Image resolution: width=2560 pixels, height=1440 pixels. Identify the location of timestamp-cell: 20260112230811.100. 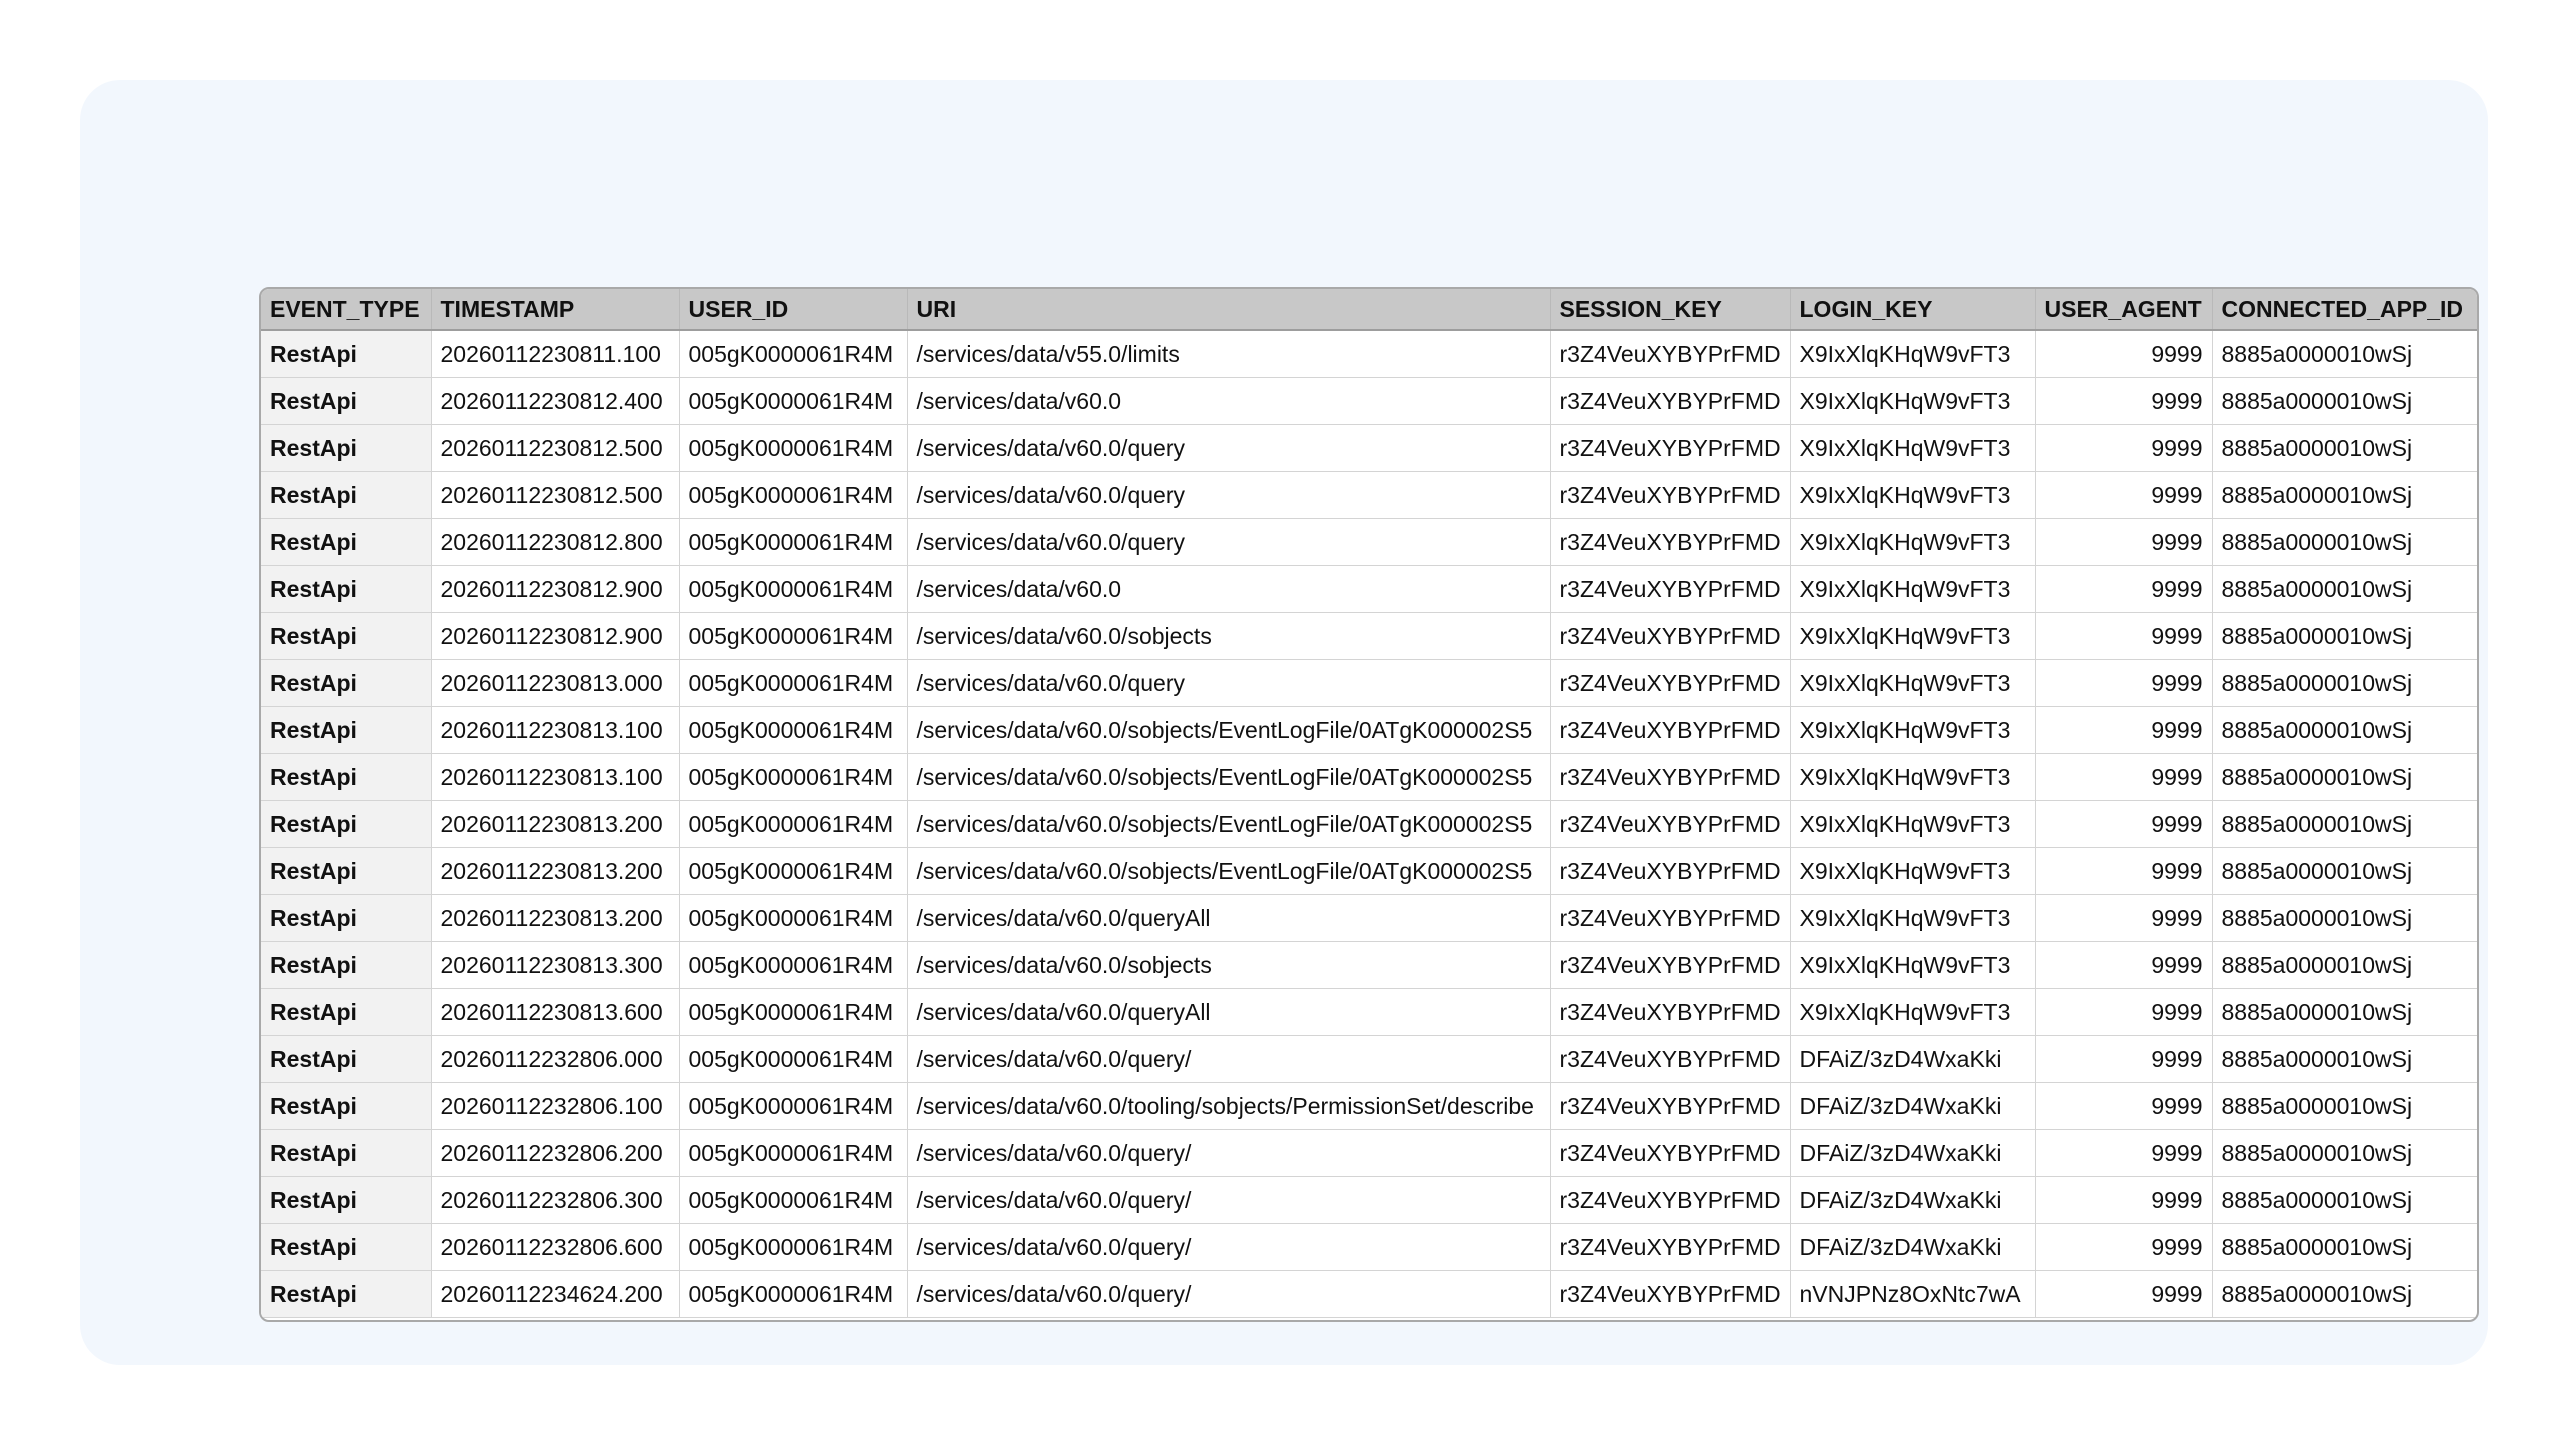
(555, 354).